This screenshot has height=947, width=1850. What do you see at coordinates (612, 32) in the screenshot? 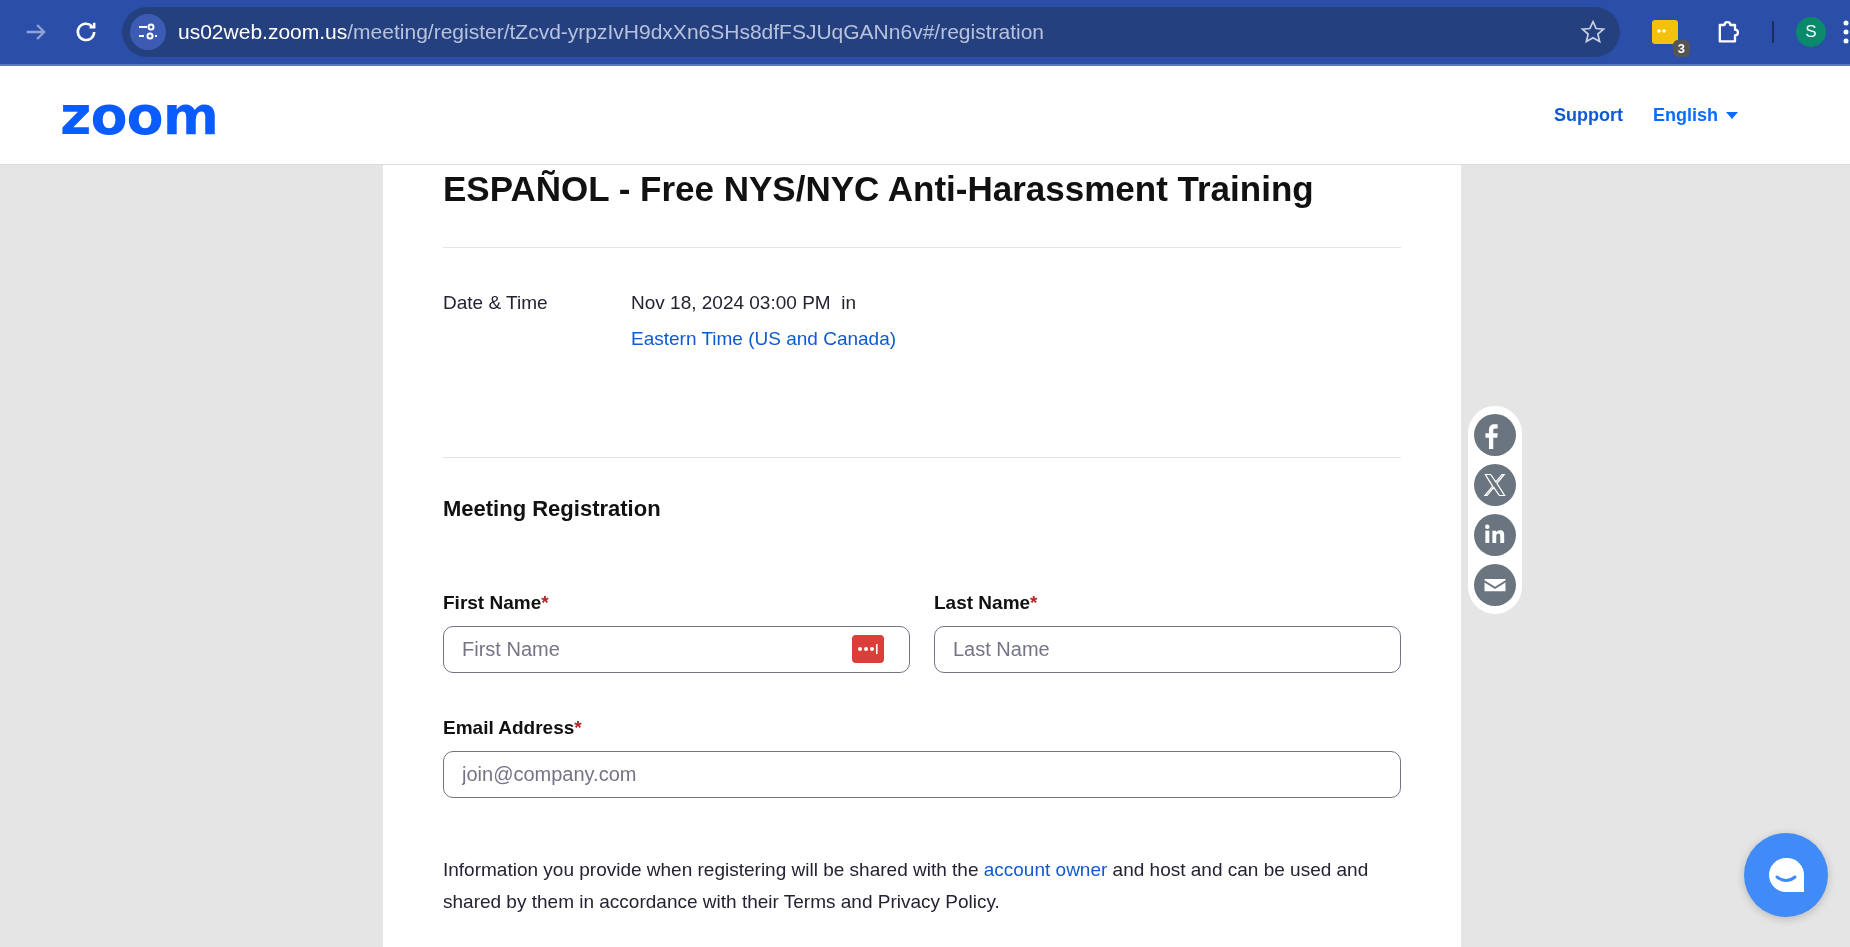
I see `url-text: us02web.zoom.us/meeting/register/tZcvd-yrpzIvH9dxXn6SHs8dfFSJUqGANn6v#/registration` at bounding box center [612, 32].